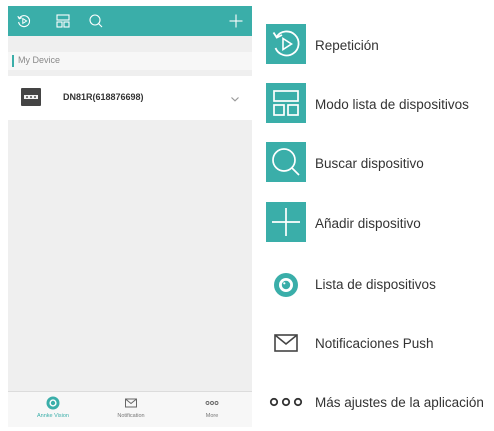 This screenshot has height=431, width=494. I want to click on legend-text-search: Buscar dispositivo, so click(369, 163).